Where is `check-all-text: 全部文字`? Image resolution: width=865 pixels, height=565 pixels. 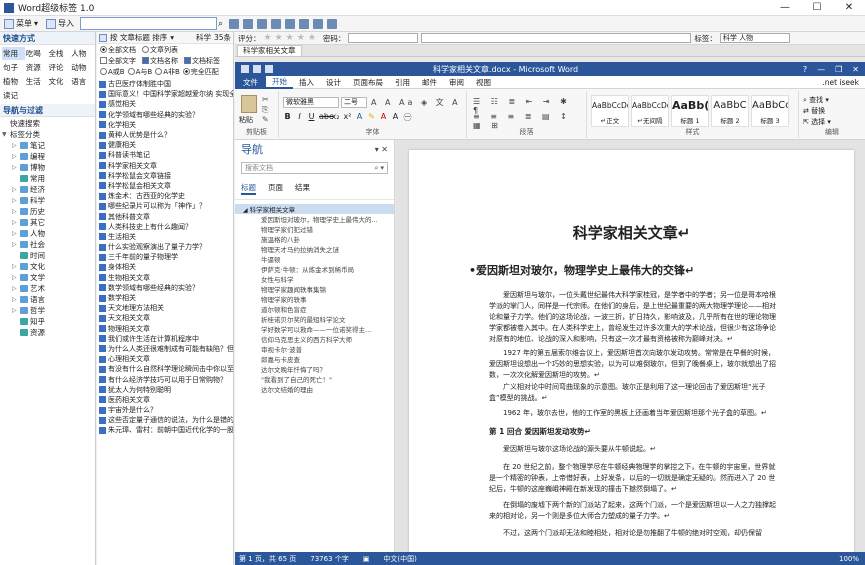 check-all-text: 全部文字 is located at coordinates (118, 61).